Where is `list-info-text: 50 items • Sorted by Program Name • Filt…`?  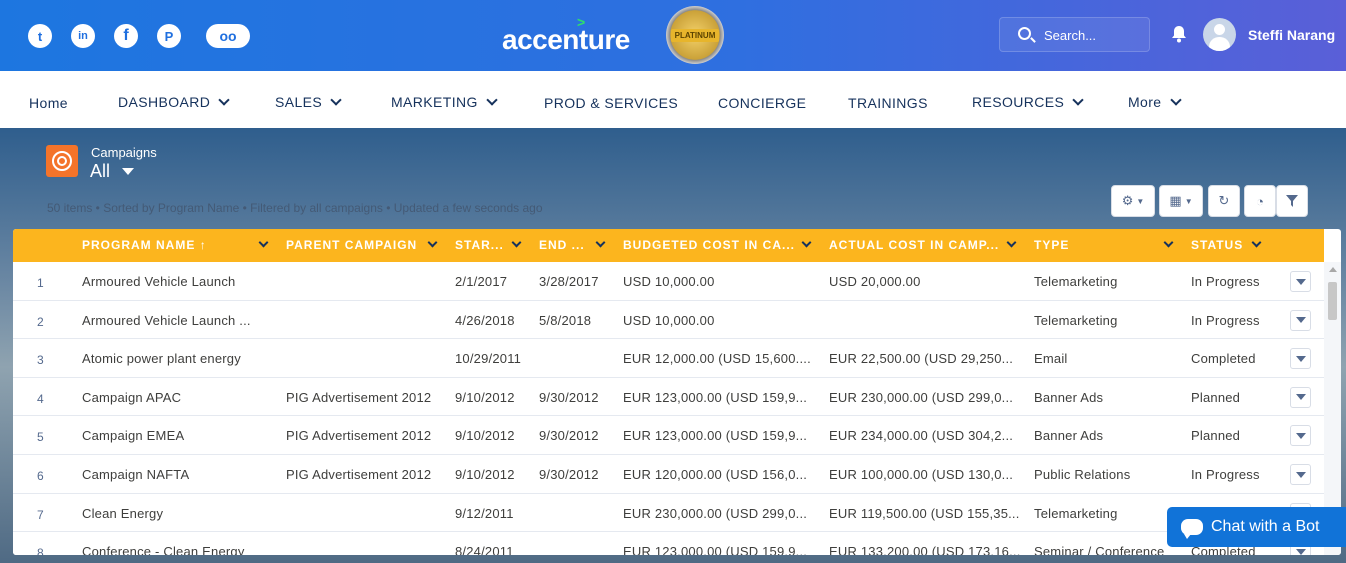 list-info-text: 50 items • Sorted by Program Name • Filt… is located at coordinates (295, 208).